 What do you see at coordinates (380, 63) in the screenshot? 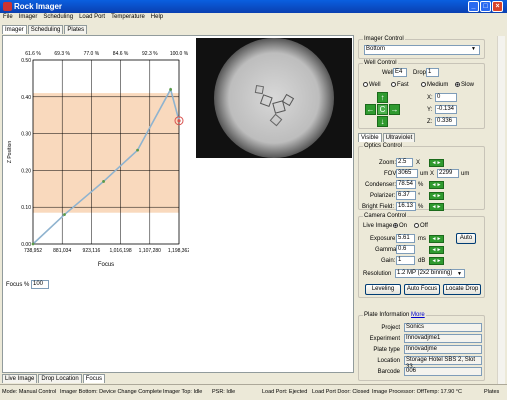
I see `well-control-legend: Well Control` at bounding box center [380, 63].